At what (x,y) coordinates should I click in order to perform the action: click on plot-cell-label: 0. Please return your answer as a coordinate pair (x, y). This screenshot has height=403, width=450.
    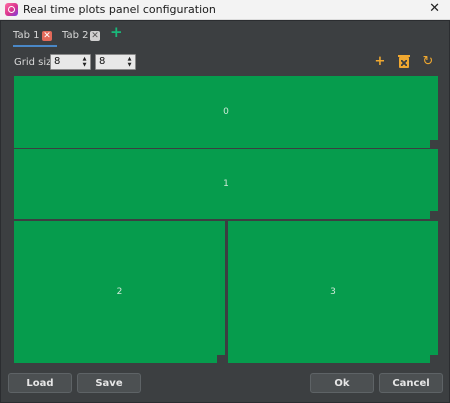
    Looking at the image, I should click on (226, 112).